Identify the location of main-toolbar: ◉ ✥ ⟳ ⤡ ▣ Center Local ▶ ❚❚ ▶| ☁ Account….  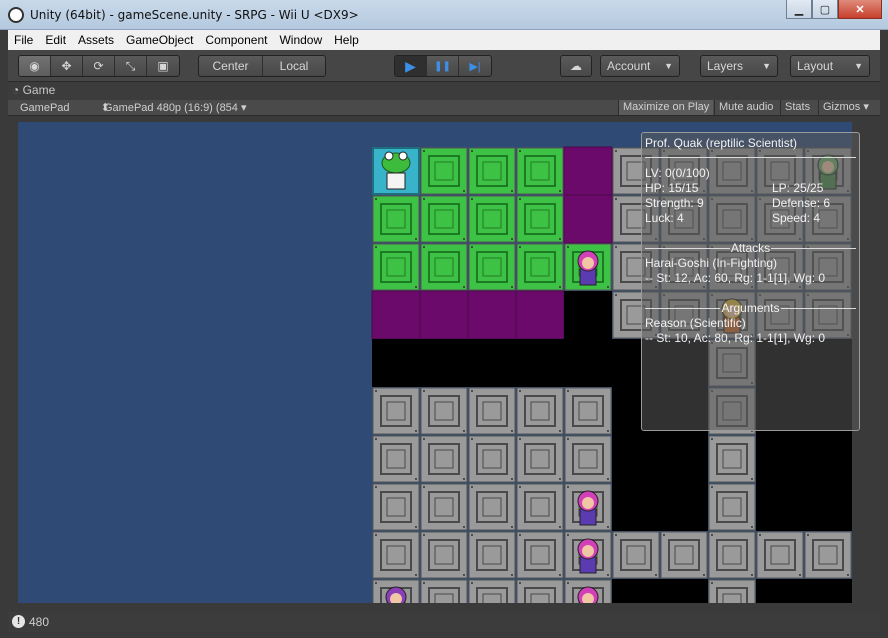
(444, 66).